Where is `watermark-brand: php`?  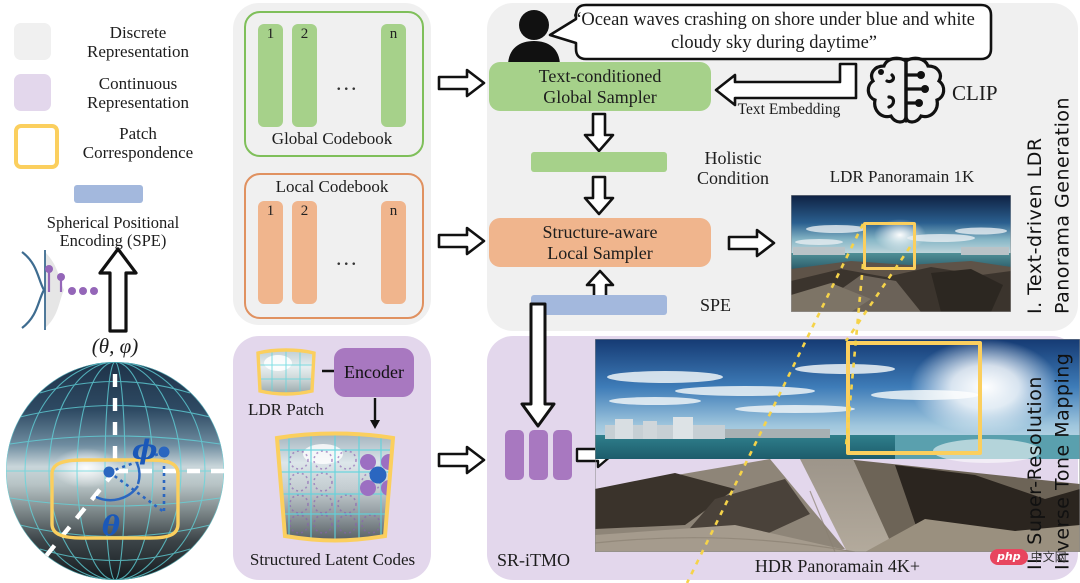
watermark-brand: php is located at coordinates (1009, 556).